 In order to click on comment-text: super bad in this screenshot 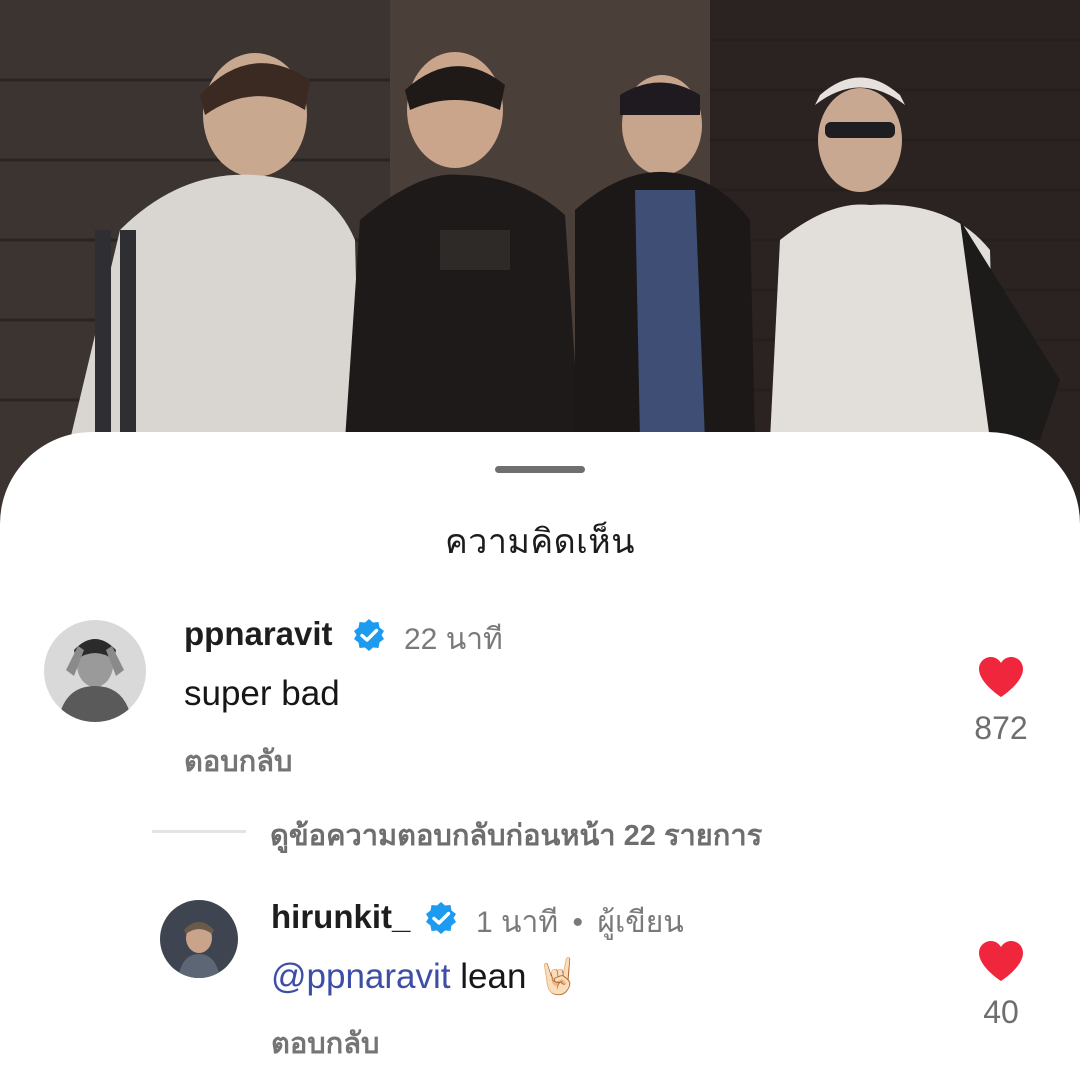, I will do `click(262, 693)`.